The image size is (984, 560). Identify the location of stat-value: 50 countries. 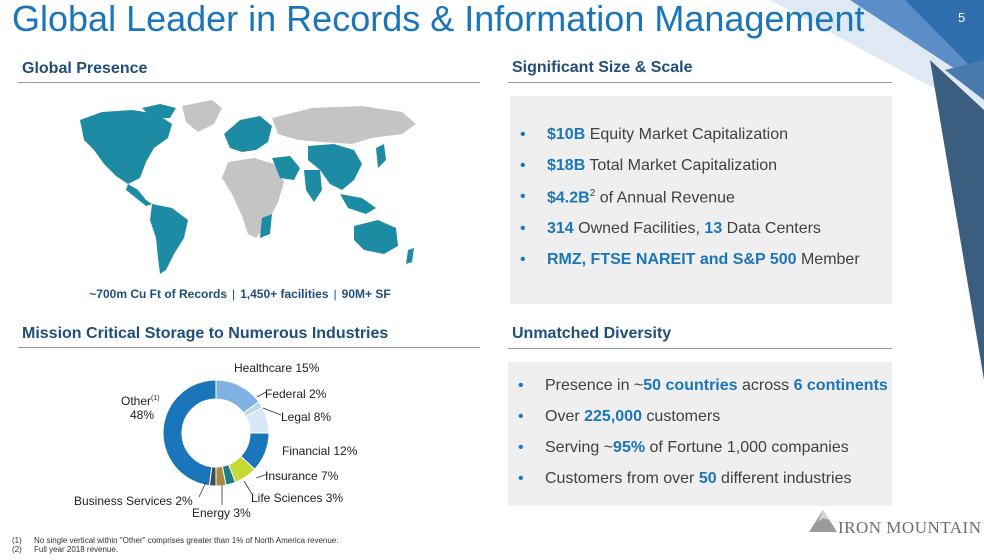
(690, 385).